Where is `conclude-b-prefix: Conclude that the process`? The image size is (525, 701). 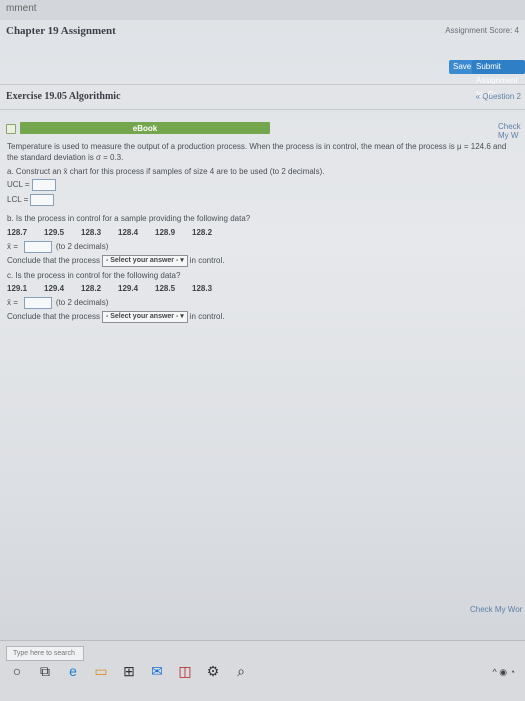 conclude-b-prefix: Conclude that the process is located at coordinates (53, 261).